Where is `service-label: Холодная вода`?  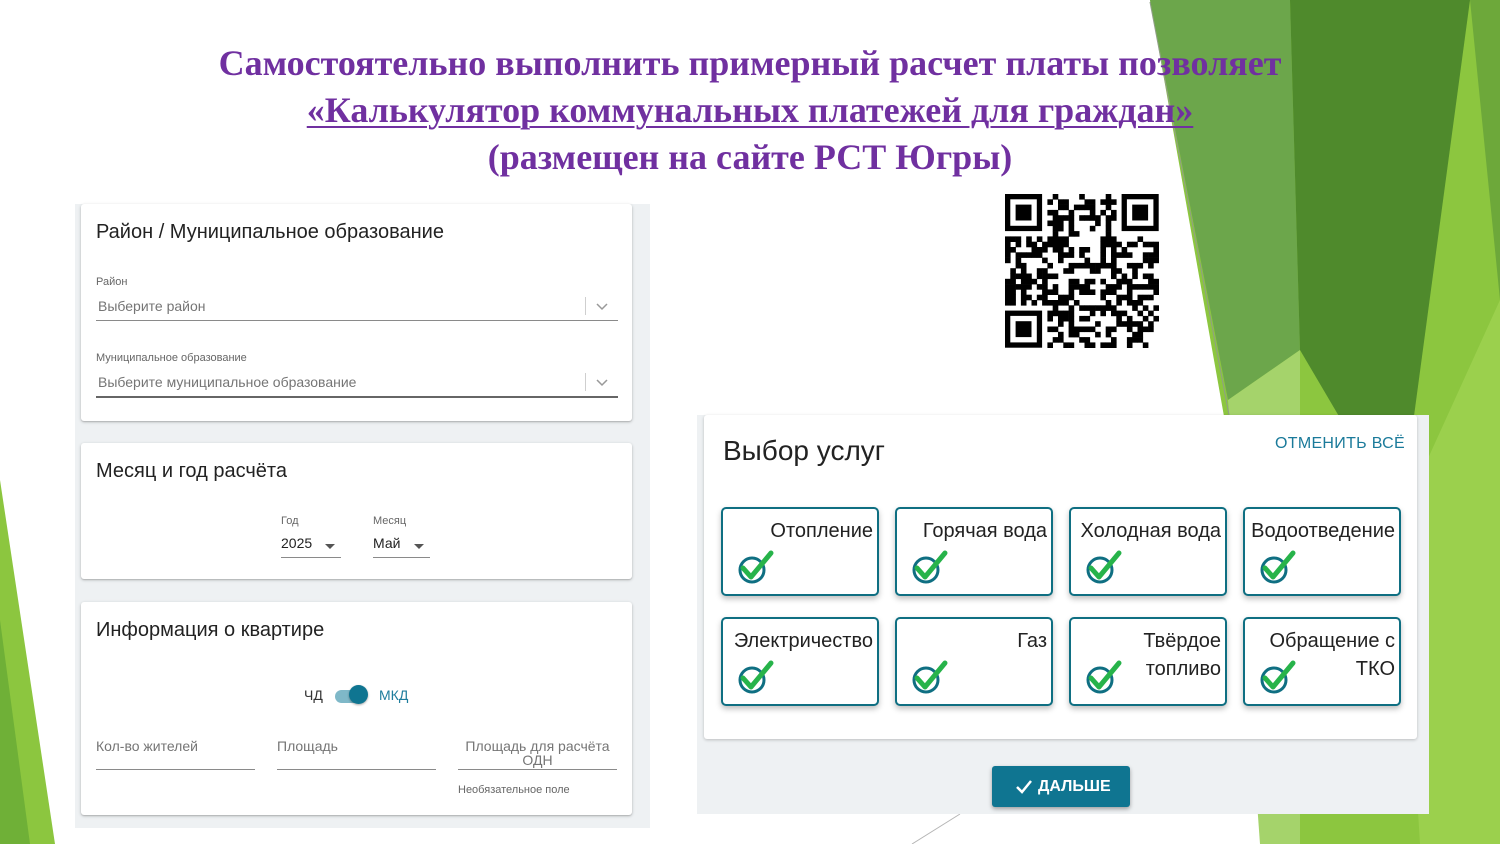 service-label: Холодная вода is located at coordinates (1150, 531).